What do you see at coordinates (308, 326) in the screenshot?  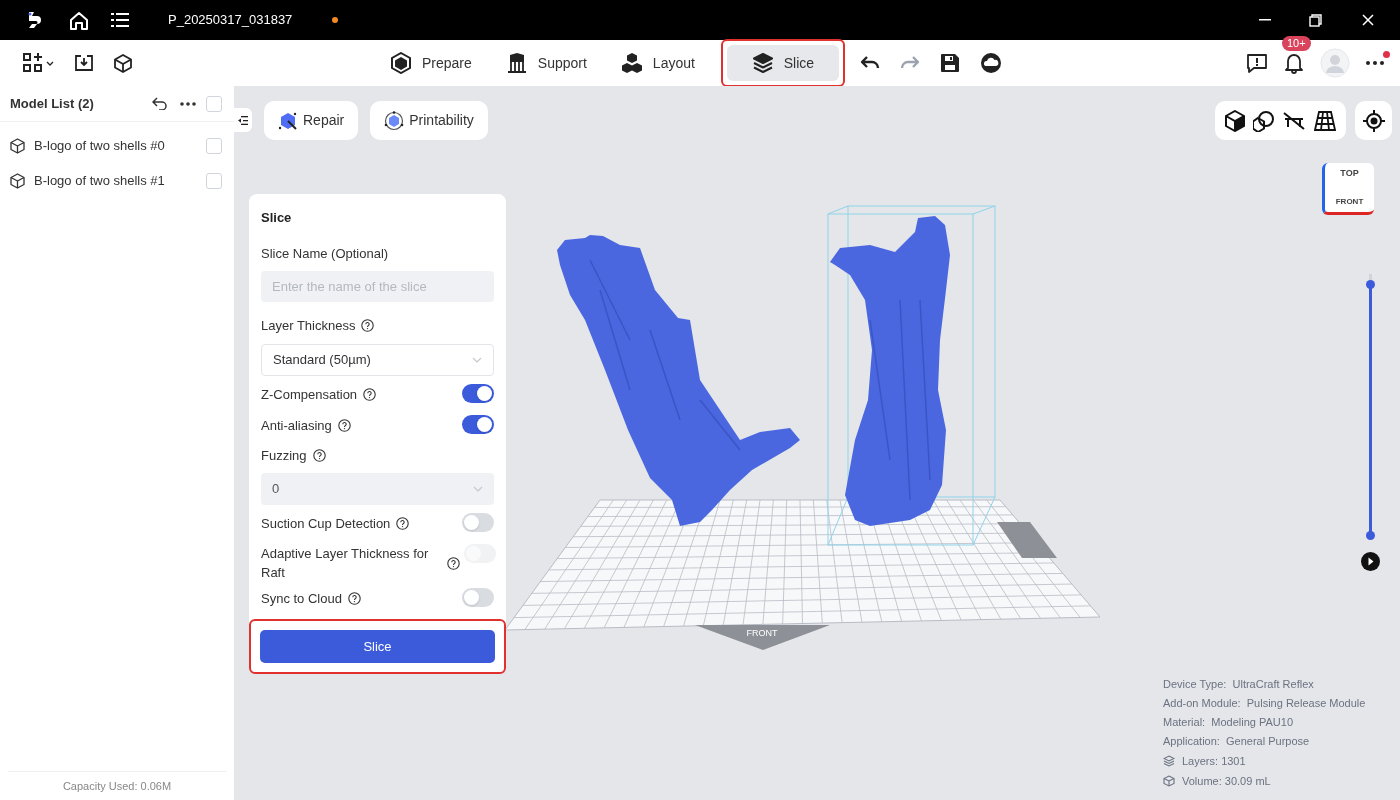 I see `field-label: Layer Thickness` at bounding box center [308, 326].